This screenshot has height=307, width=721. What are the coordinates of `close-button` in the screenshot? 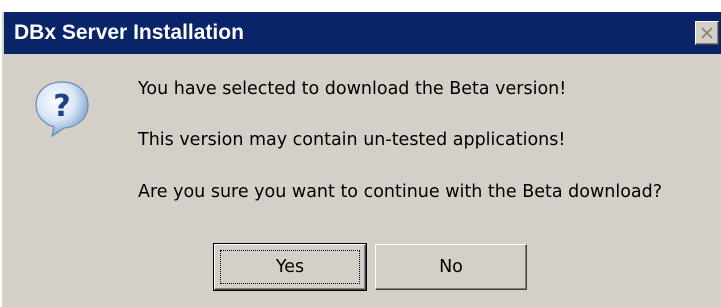 It's located at (707, 33).